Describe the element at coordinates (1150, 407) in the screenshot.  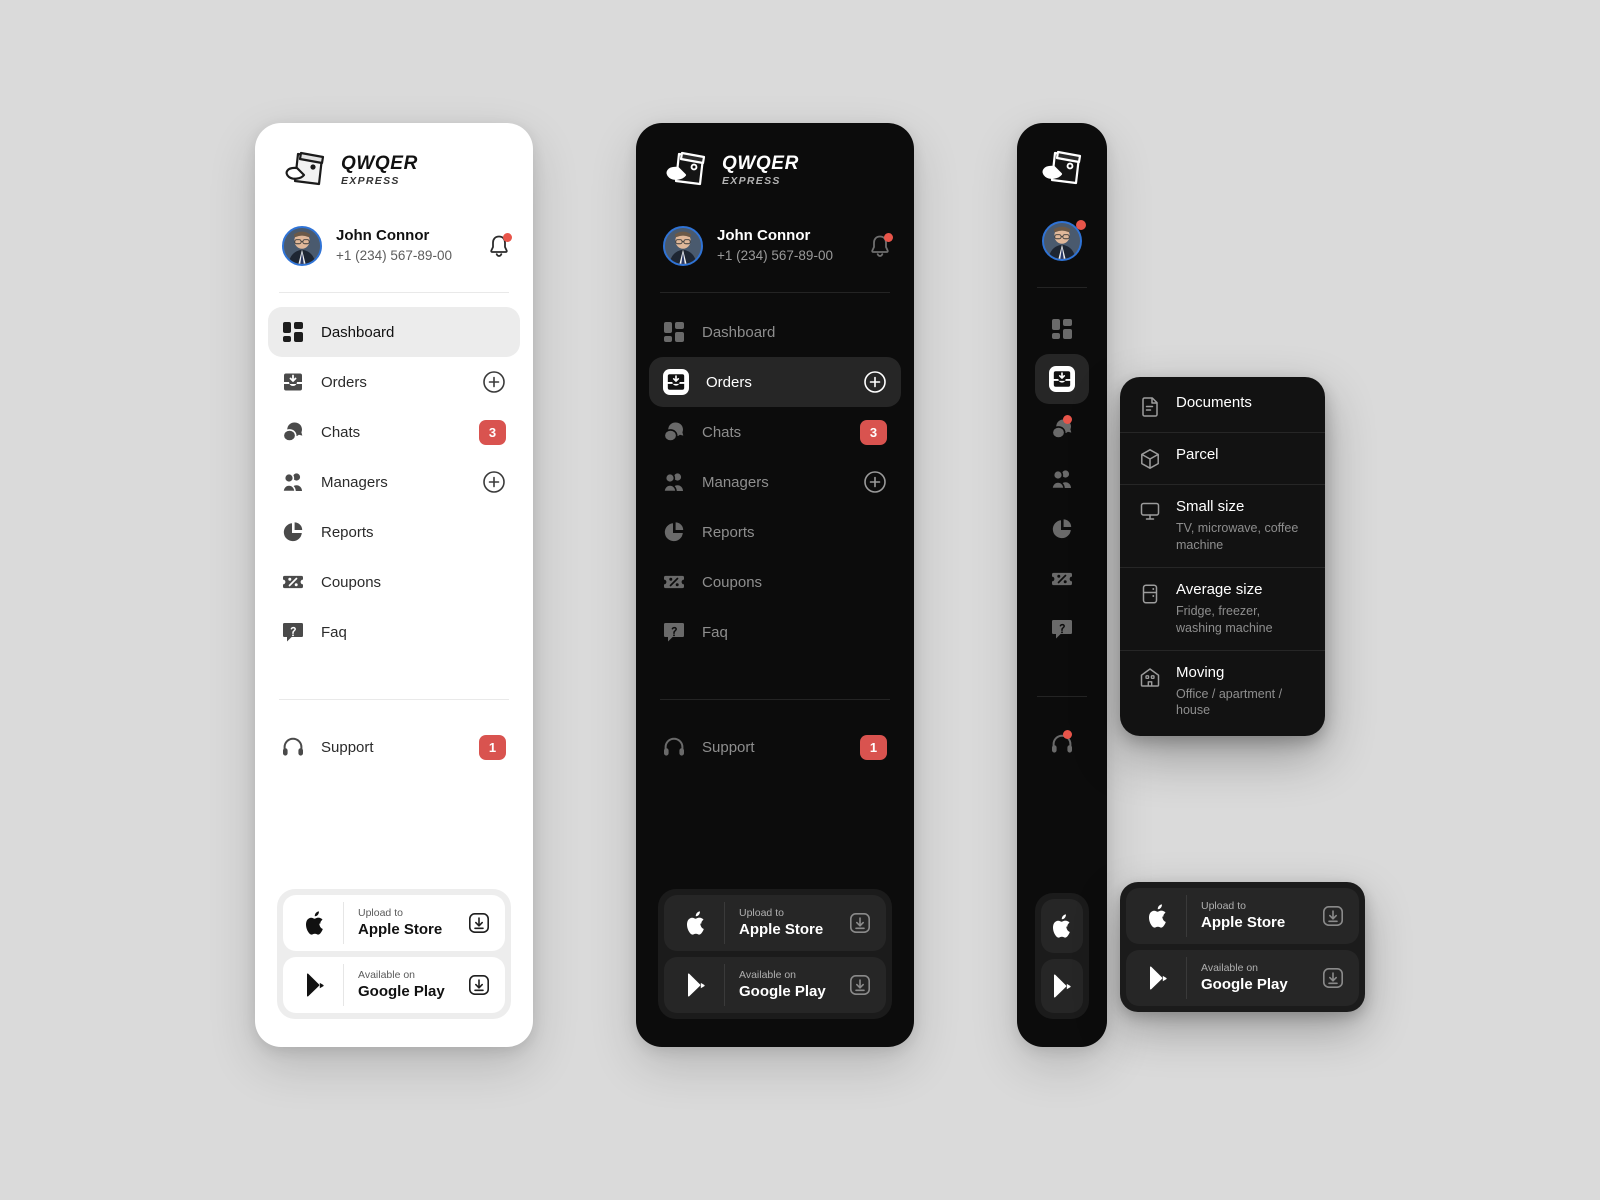
I see `document-icon` at that location.